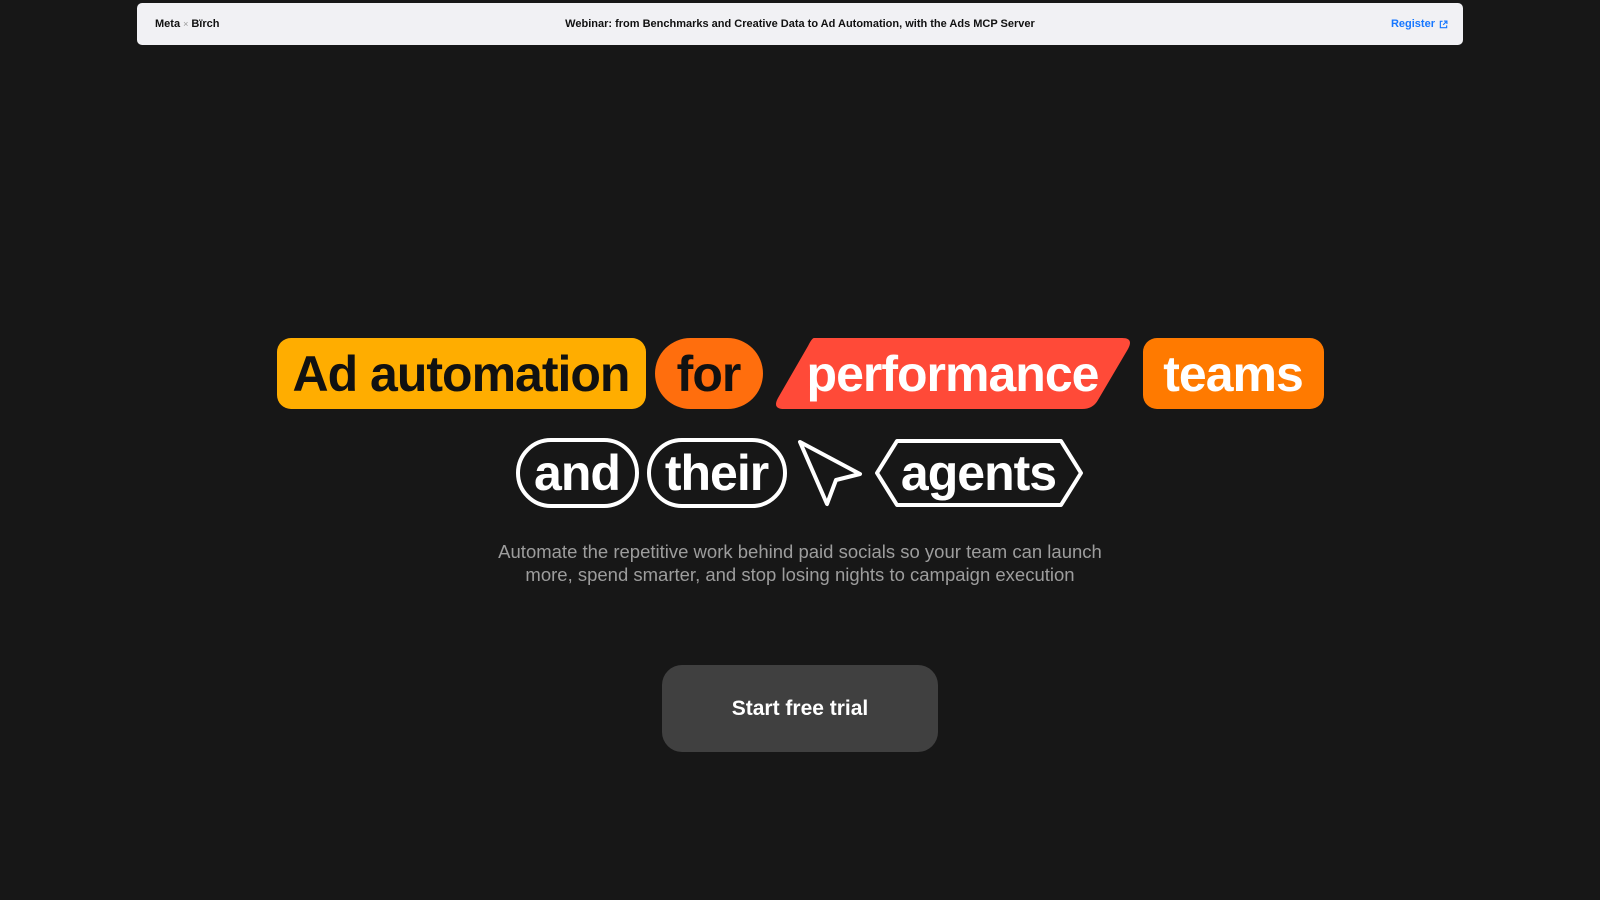  I want to click on headline-chip-teams: teams, so click(1233, 373).